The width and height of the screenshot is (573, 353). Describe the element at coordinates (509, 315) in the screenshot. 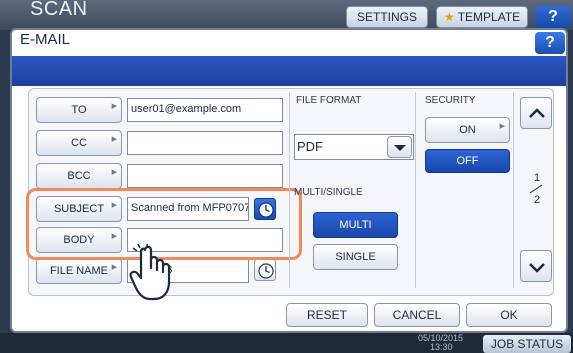

I see `ok-button: OK` at that location.